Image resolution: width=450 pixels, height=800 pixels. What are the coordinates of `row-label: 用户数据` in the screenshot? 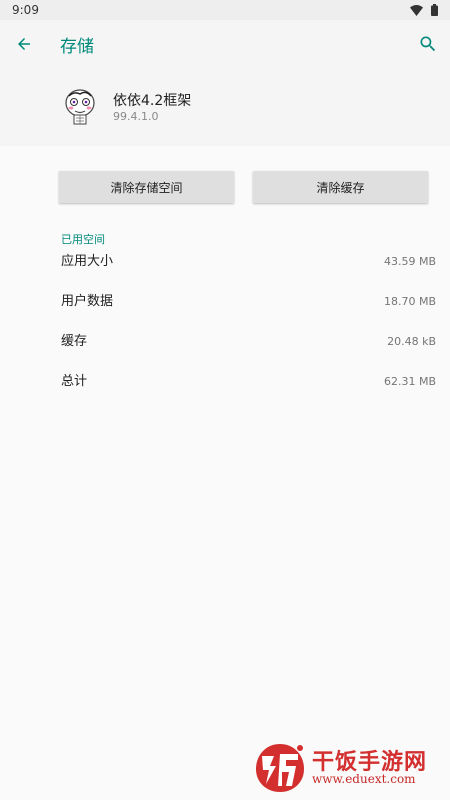 It's located at (87, 301).